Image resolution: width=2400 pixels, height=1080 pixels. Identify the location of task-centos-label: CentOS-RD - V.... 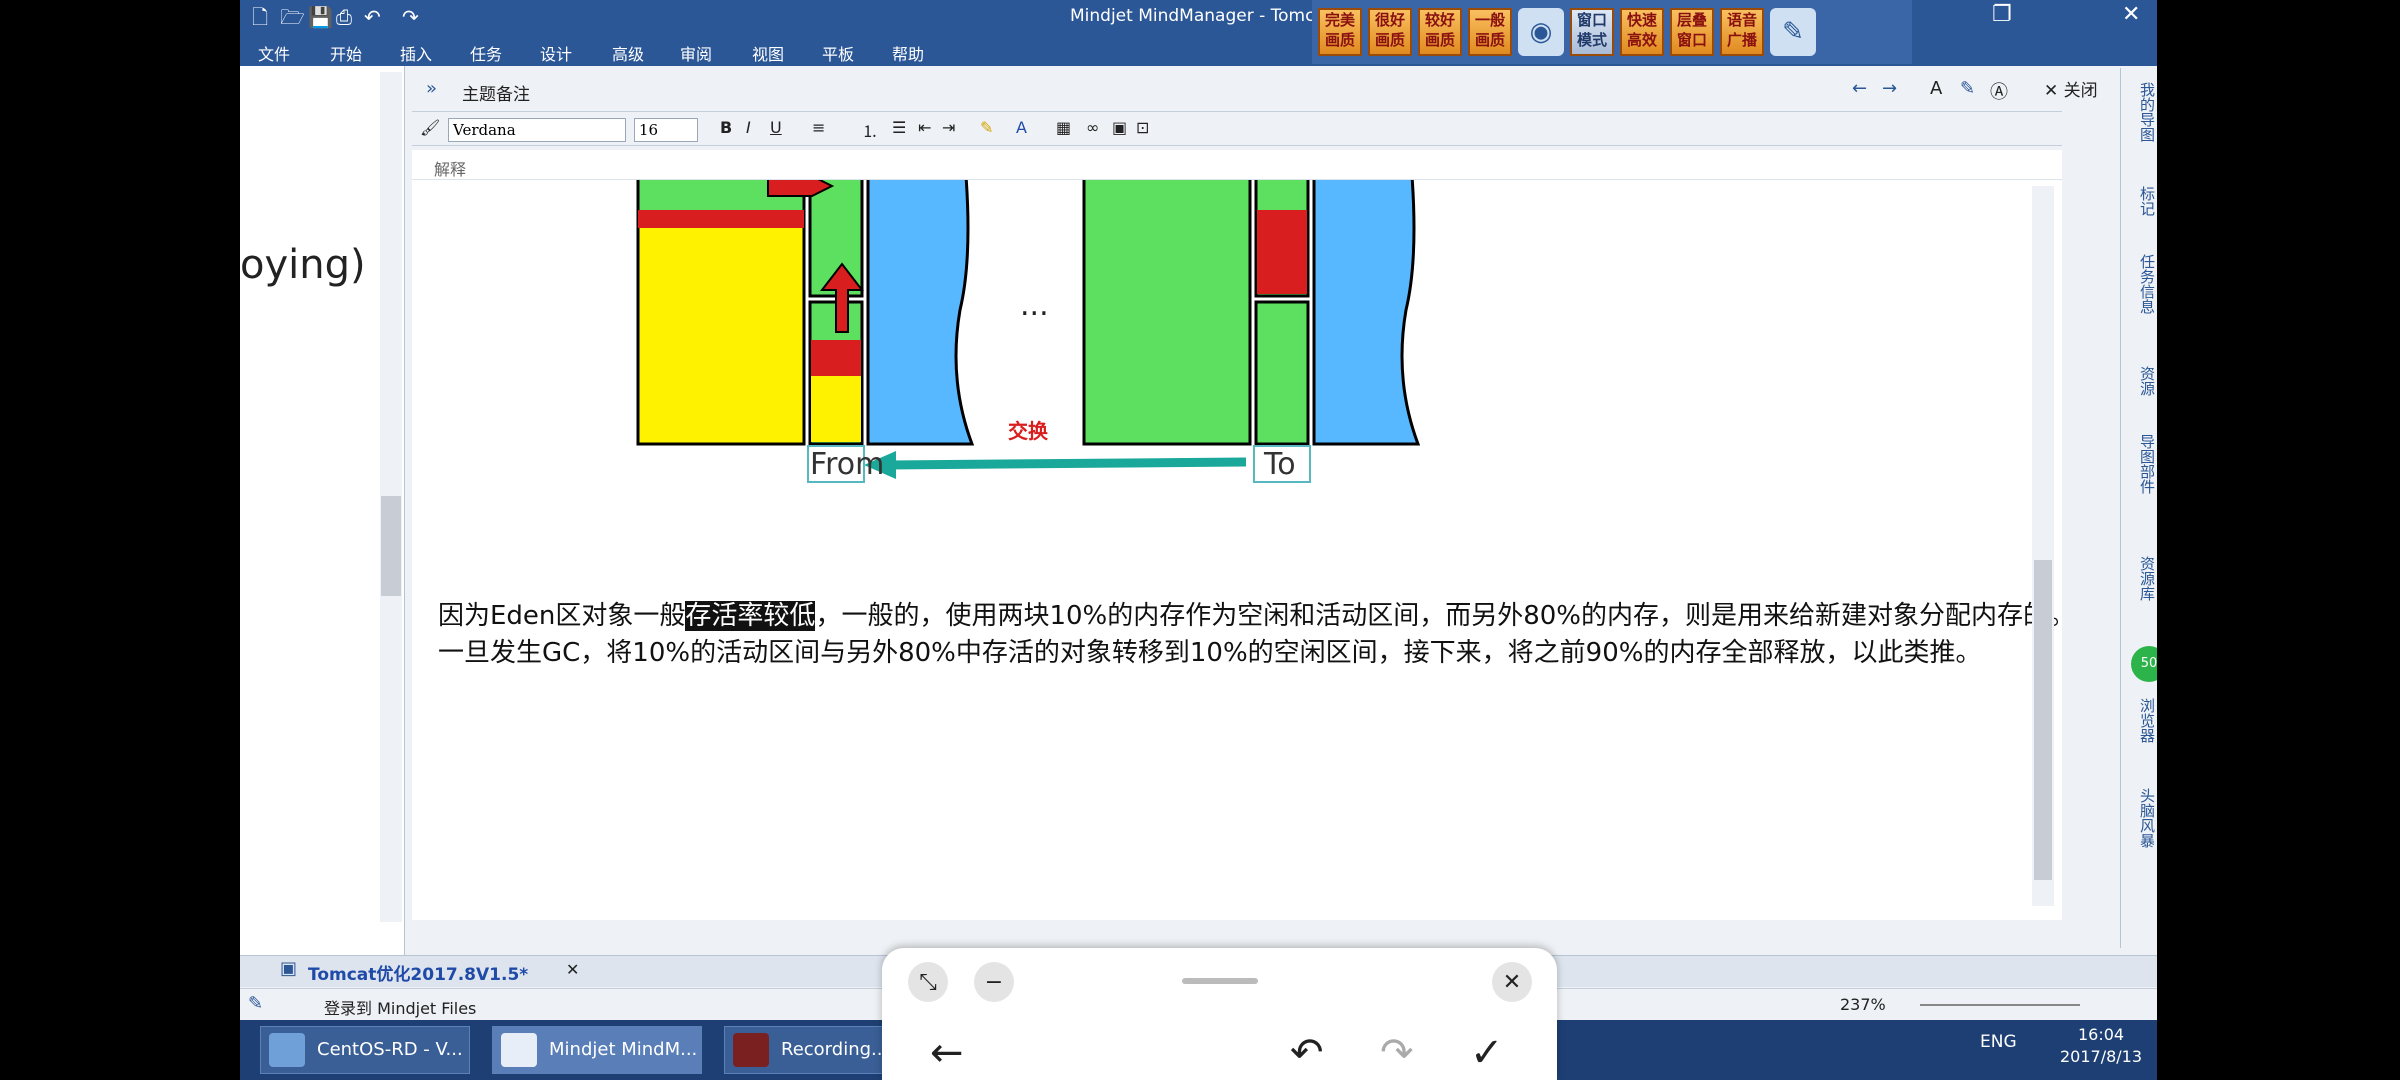
(390, 1049).